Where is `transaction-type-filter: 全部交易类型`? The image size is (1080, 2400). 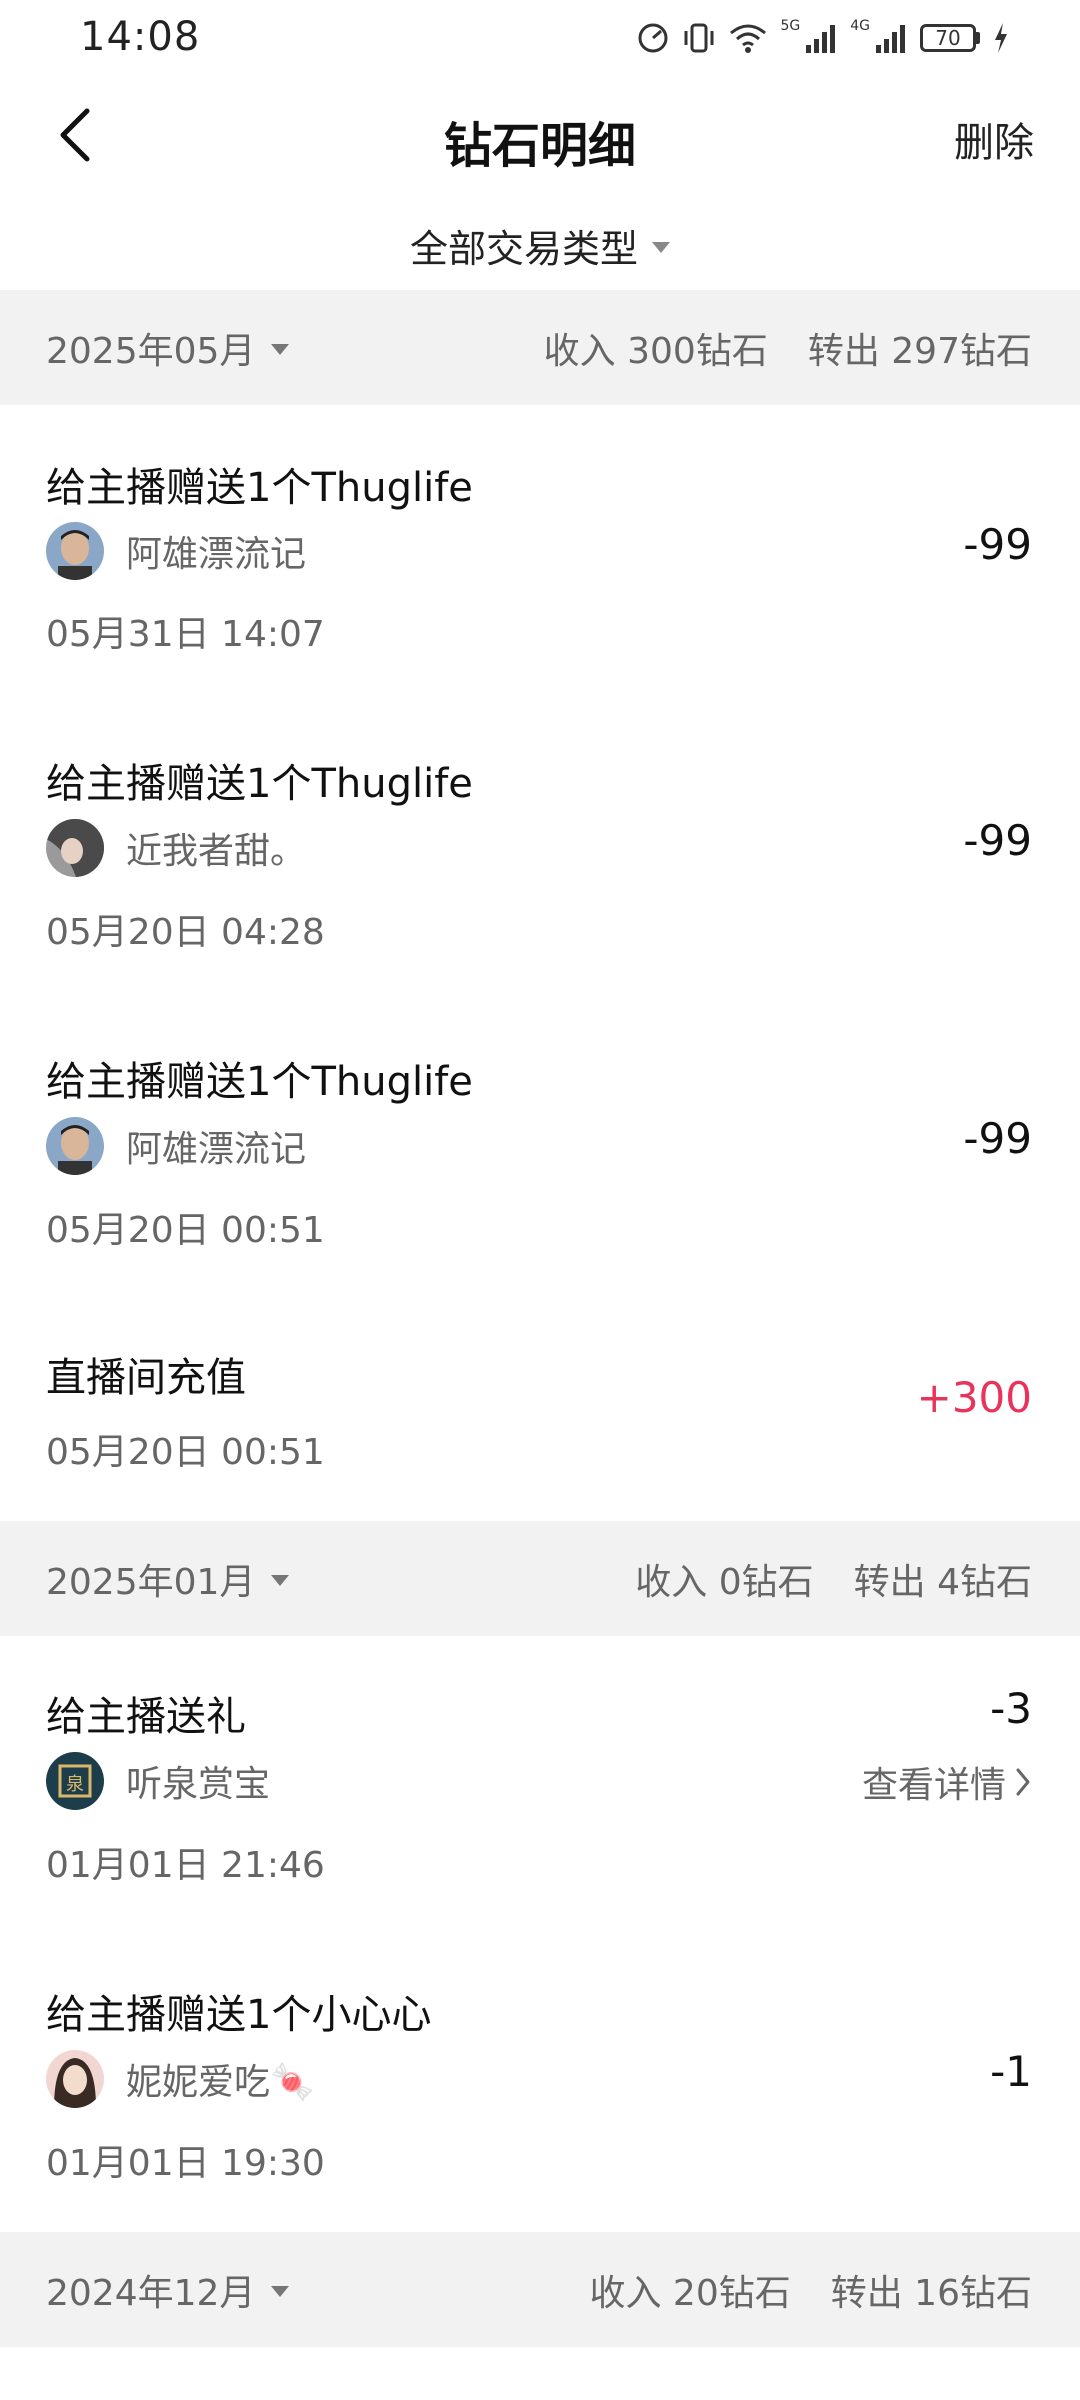 transaction-type-filter: 全部交易类型 is located at coordinates (540, 245).